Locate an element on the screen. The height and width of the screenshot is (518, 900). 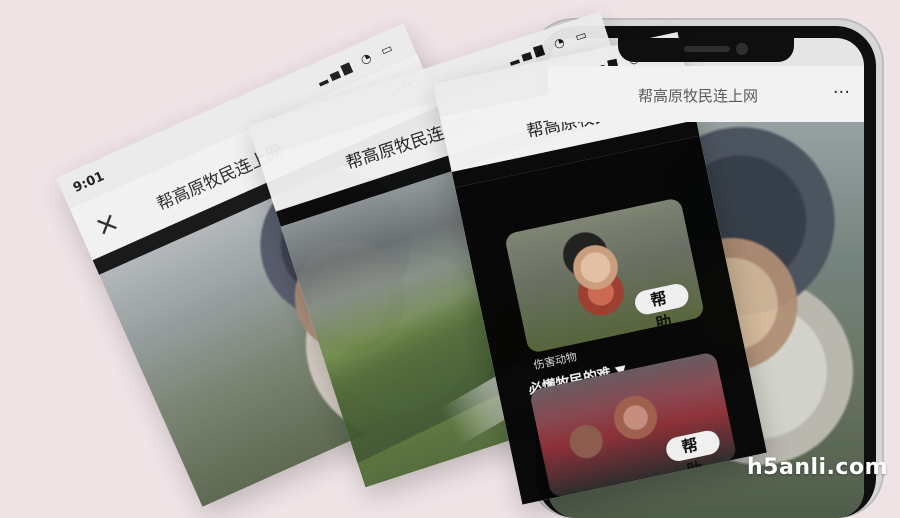
close-icon: × is located at coordinates (106, 224).